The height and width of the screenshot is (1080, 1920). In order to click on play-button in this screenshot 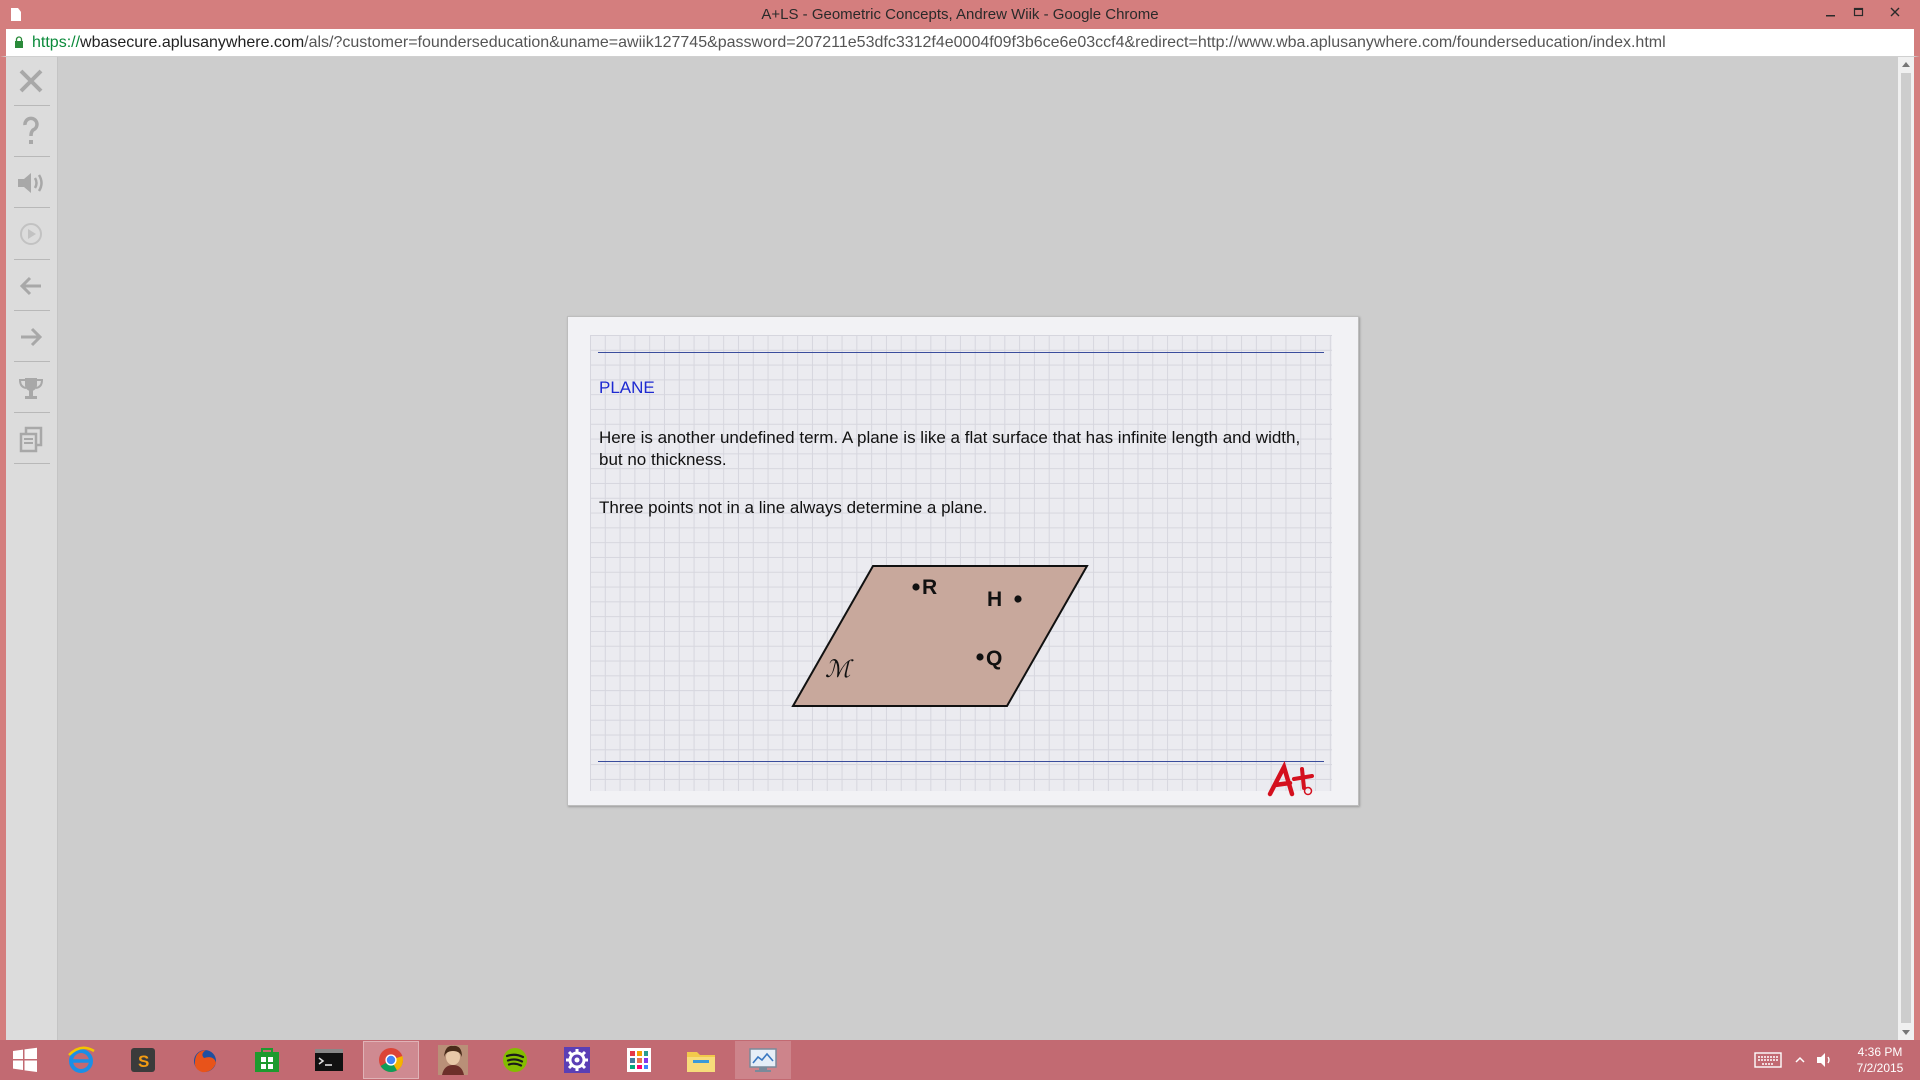, I will do `click(31, 234)`.